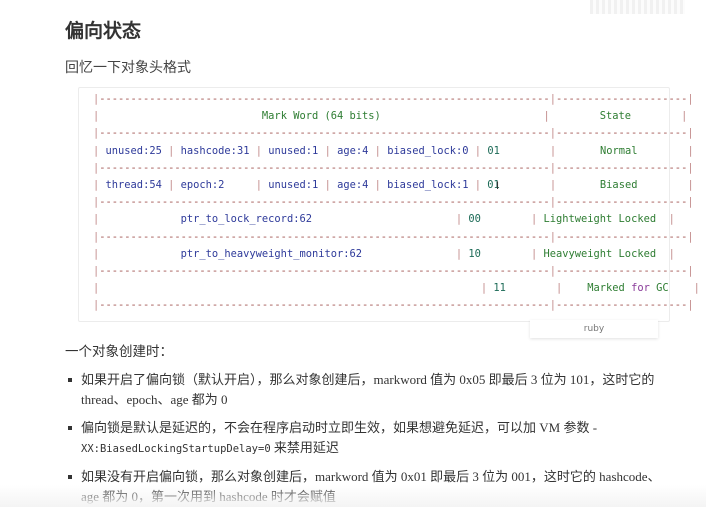  Describe the element at coordinates (128, 67) in the screenshot. I see `subtitle: 回忆一下对象头格式` at that location.